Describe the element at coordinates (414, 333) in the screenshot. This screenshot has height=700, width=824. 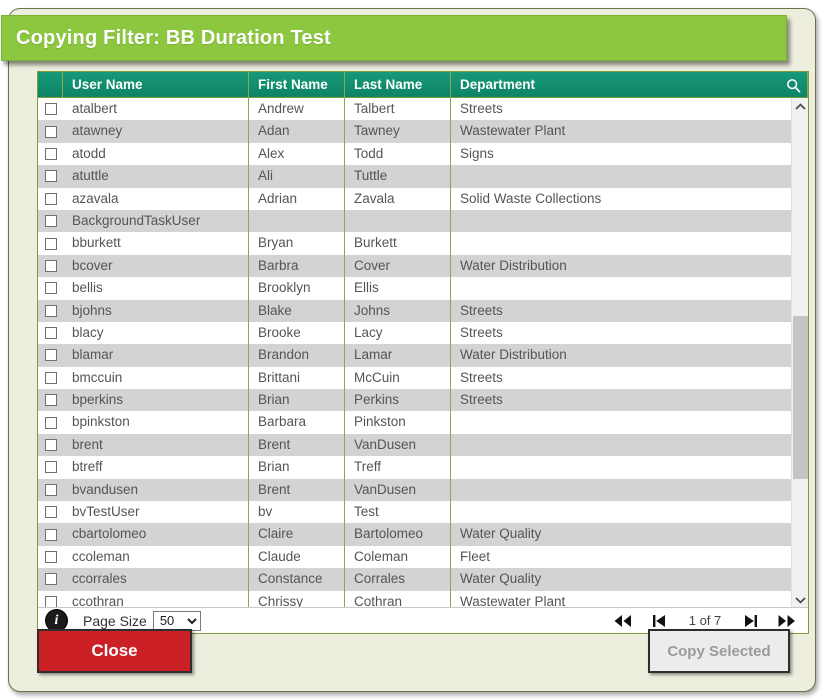
I see `table-row: blacy Brooke Lacy Streets` at that location.